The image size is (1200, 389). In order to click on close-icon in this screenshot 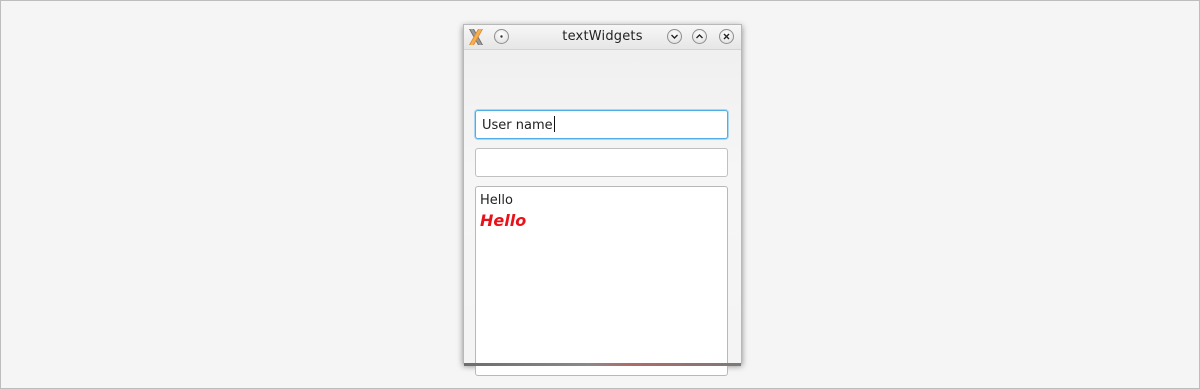, I will do `click(726, 36)`.